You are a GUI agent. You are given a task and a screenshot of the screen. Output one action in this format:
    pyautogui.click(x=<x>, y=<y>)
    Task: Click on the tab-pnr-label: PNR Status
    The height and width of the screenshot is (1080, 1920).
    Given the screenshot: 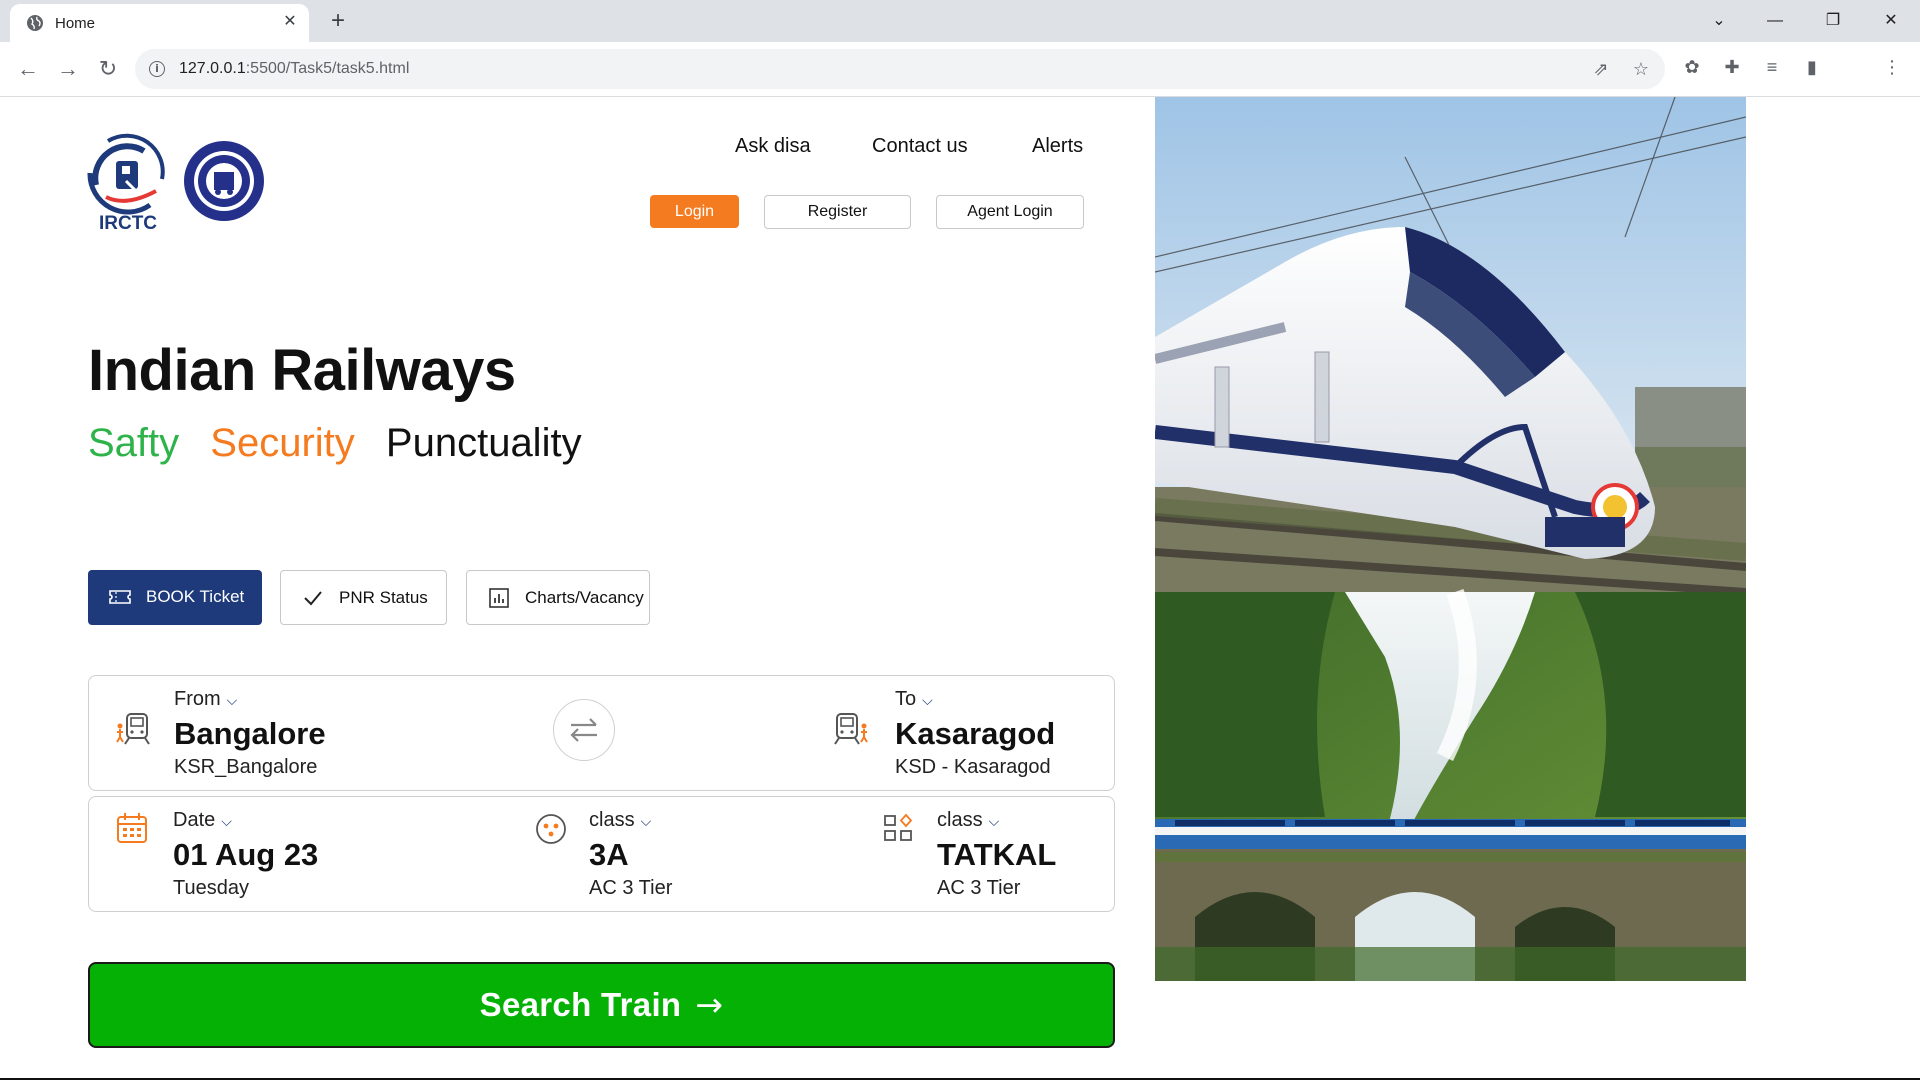 What is the action you would take?
    pyautogui.click(x=383, y=597)
    